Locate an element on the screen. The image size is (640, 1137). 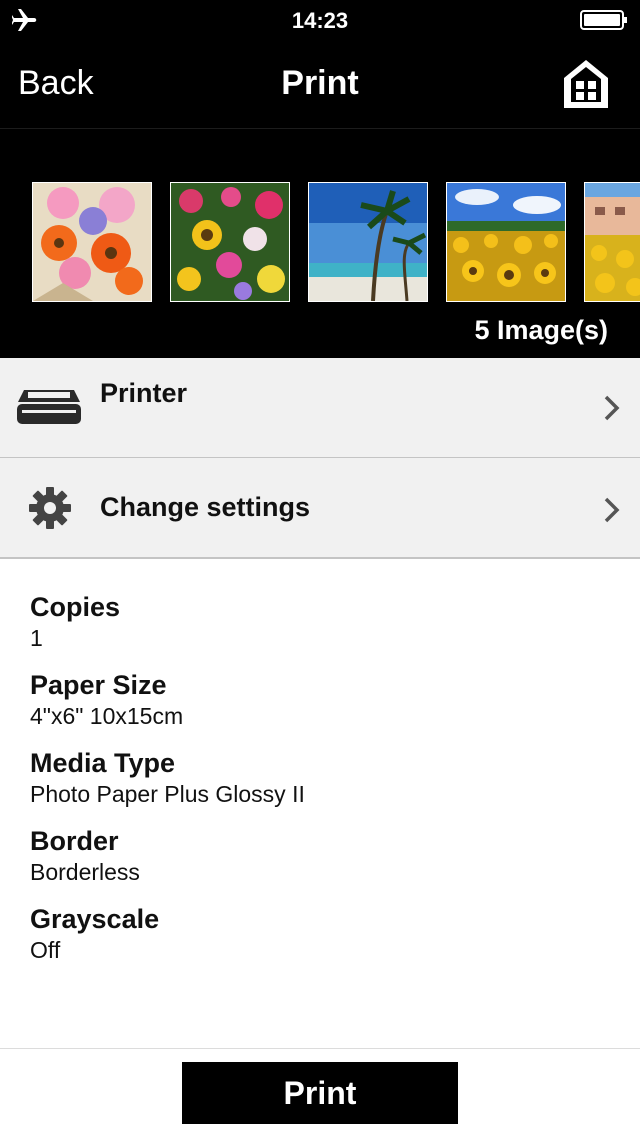
status-time: 14:23 is located at coordinates (320, 20).